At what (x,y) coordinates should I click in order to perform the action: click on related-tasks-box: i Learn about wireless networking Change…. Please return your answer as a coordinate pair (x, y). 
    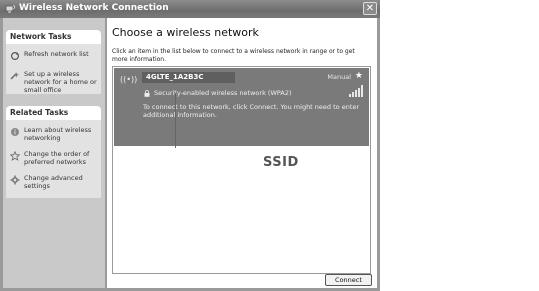
    Looking at the image, I should click on (53, 159).